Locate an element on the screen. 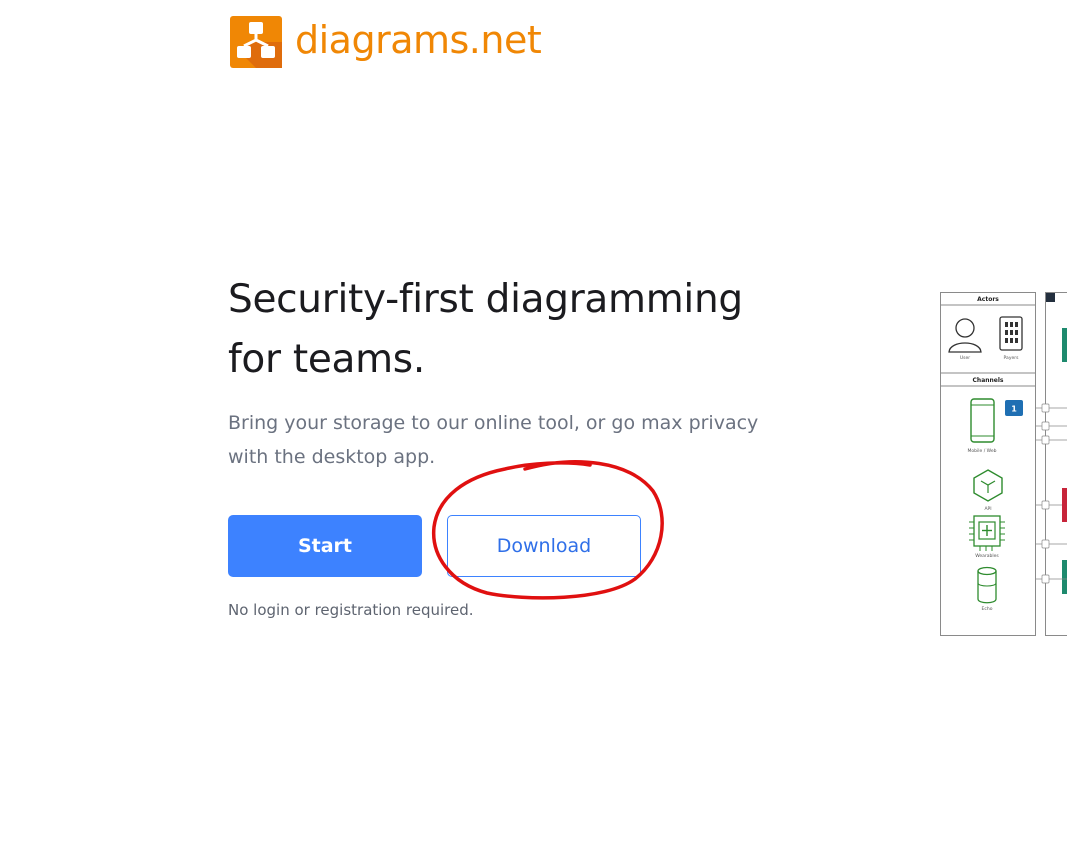 This screenshot has height=842, width=1067. download-button: Download is located at coordinates (544, 546).